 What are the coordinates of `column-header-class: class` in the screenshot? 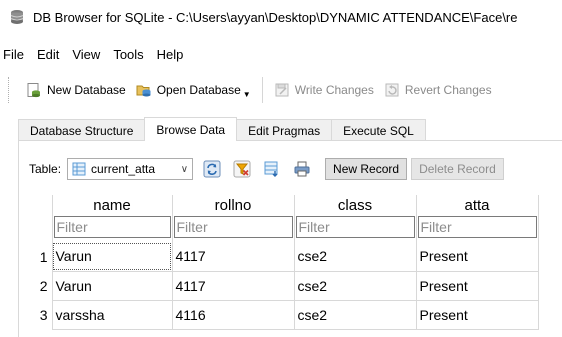 It's located at (355, 205).